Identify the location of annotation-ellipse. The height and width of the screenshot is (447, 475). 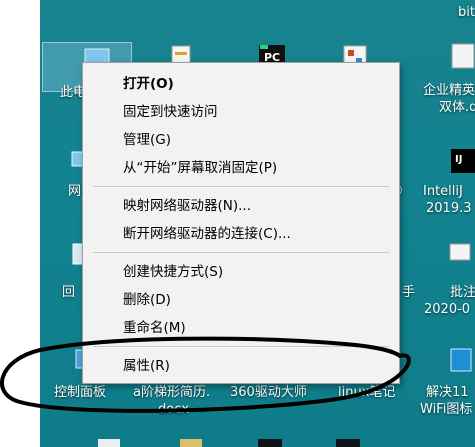
(205, 374).